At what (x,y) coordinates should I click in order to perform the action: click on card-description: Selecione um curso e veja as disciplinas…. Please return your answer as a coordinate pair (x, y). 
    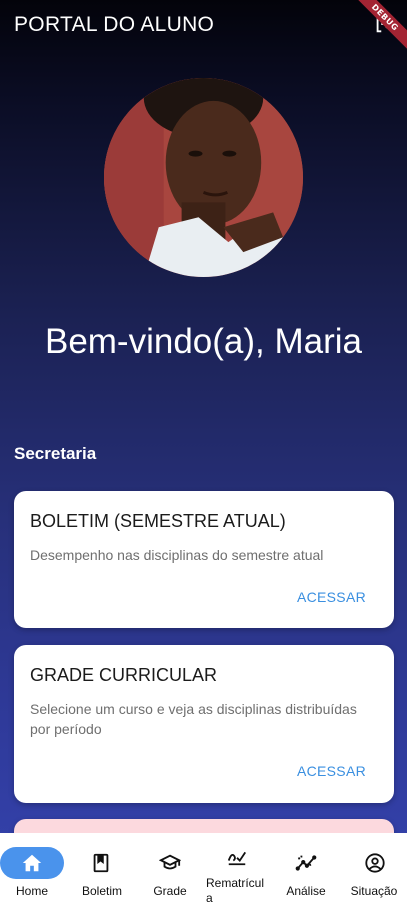
    Looking at the image, I should click on (193, 719).